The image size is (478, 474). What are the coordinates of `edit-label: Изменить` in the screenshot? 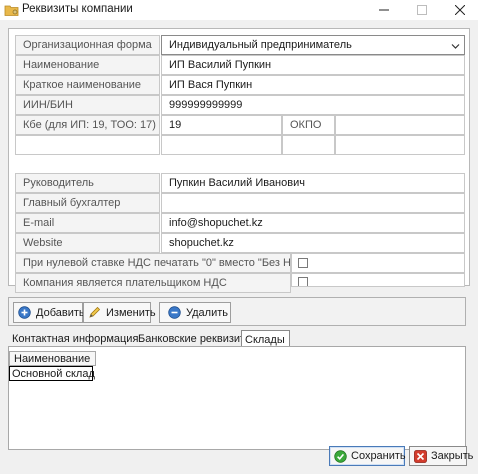 It's located at (131, 312).